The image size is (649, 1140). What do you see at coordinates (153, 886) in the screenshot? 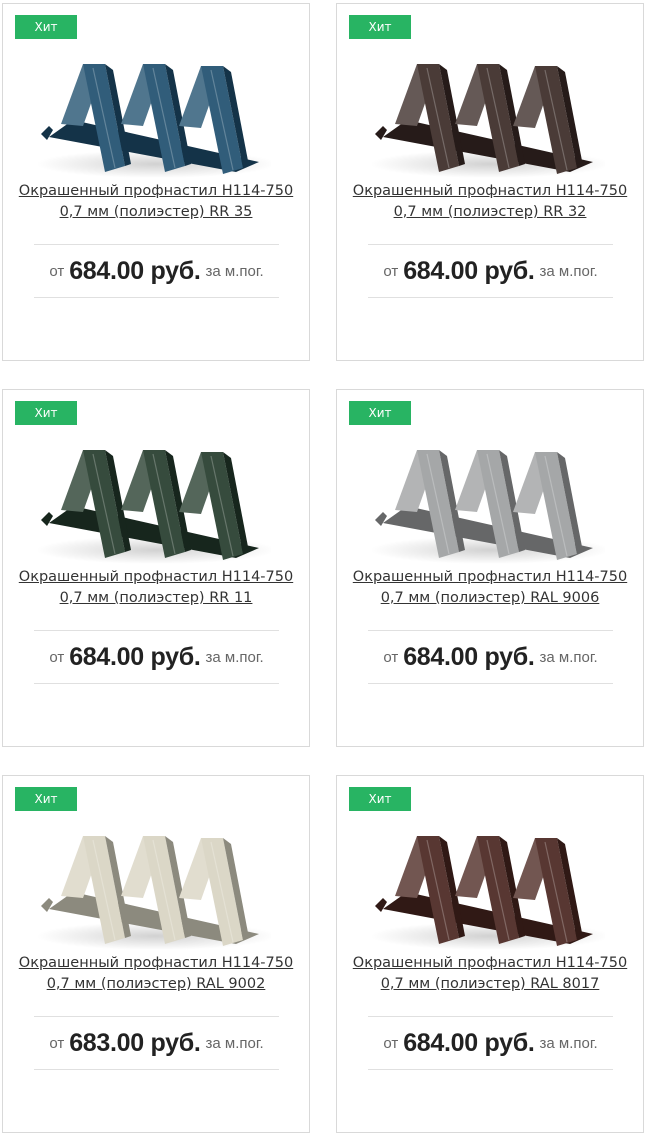
I see `product-image-grey-white` at bounding box center [153, 886].